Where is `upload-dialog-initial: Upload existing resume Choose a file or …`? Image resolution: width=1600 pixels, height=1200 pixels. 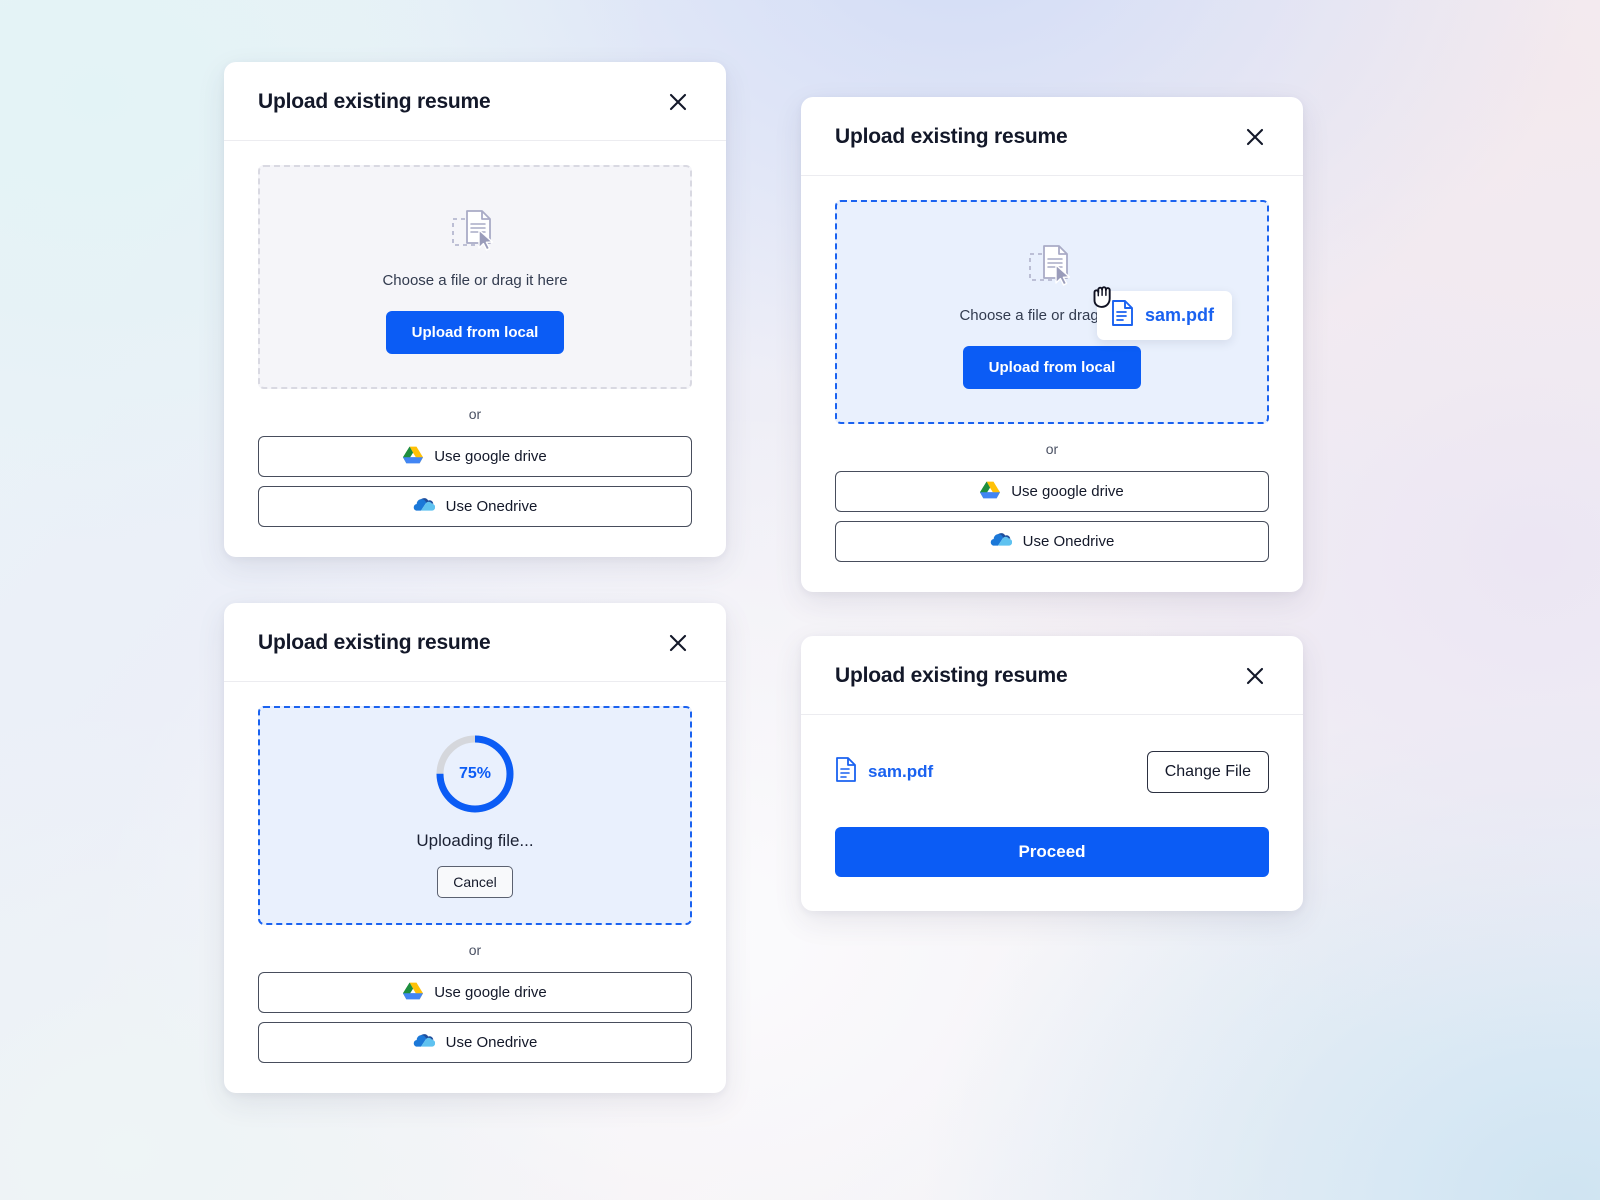 upload-dialog-initial: Upload existing resume Choose a file or … is located at coordinates (475, 309).